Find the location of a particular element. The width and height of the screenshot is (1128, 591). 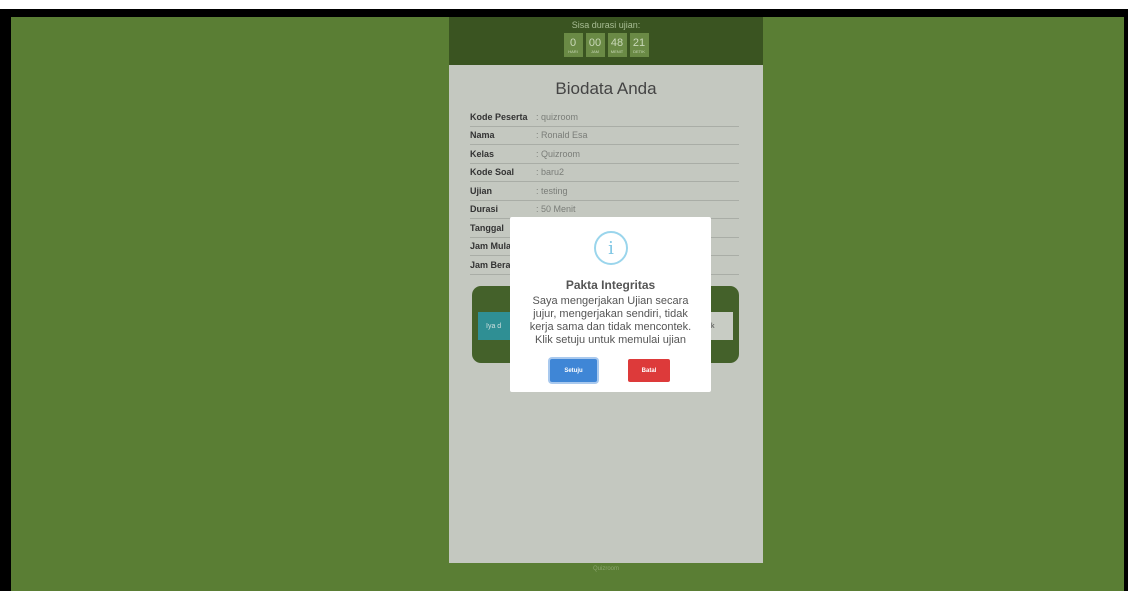

timer-hours-value: 00 is located at coordinates (595, 42).